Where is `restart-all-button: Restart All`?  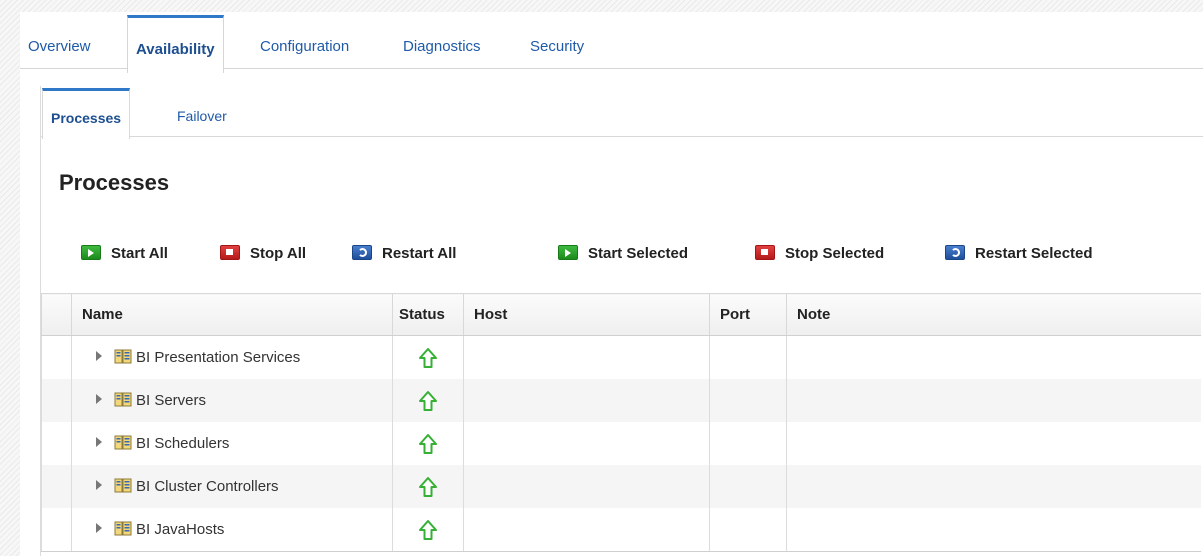 restart-all-button: Restart All is located at coordinates (404, 254).